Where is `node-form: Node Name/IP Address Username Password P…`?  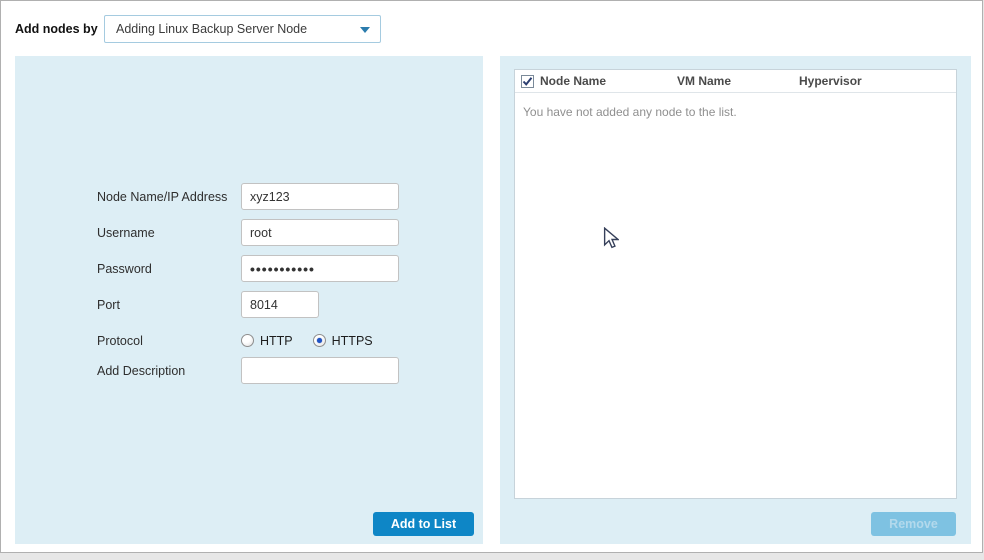 node-form: Node Name/IP Address Username Password P… is located at coordinates (277, 288).